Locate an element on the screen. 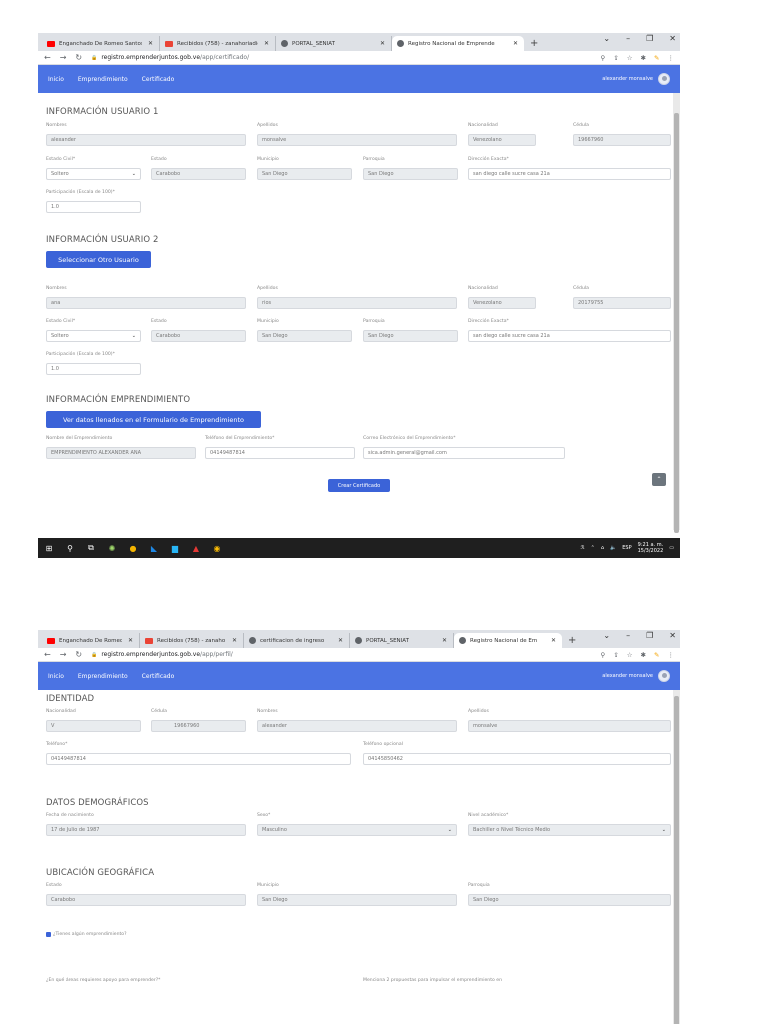 Image resolution: width=768 pixels, height=1024 pixels. select-sexo: Masculino ⌄ is located at coordinates (357, 830).